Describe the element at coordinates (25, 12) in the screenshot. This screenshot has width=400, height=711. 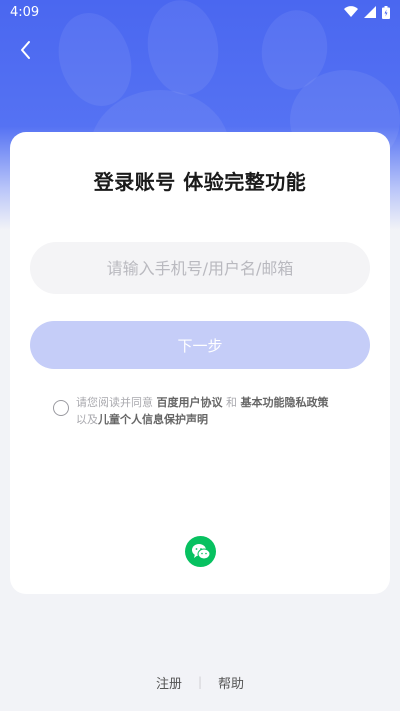
I see `status-time: 4:09` at that location.